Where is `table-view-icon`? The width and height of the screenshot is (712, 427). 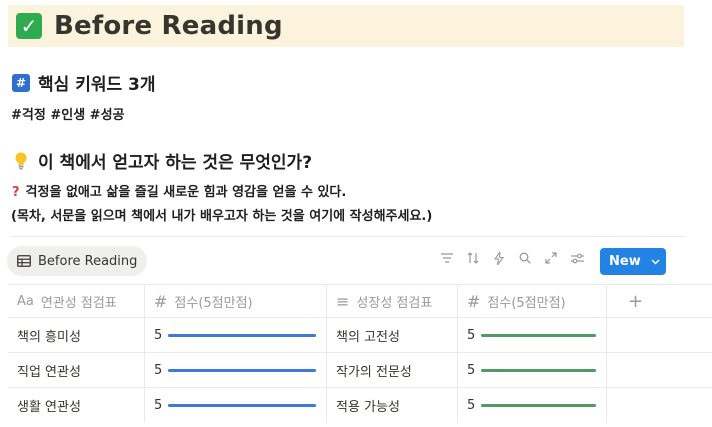
table-view-icon is located at coordinates (24, 261).